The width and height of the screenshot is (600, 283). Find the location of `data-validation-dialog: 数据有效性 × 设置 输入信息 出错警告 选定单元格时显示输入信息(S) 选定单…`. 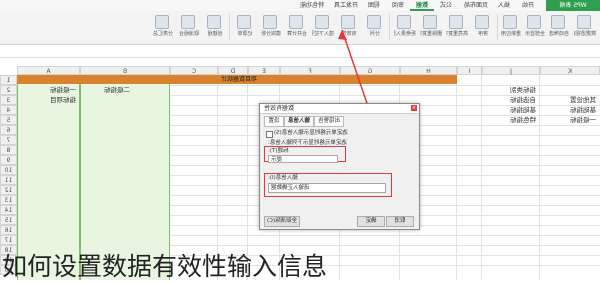

data-validation-dialog: 数据有效性 × 设置 输入信息 出错警告 选定单元格时显示输入信息(S) 选定单… is located at coordinates (339, 166).